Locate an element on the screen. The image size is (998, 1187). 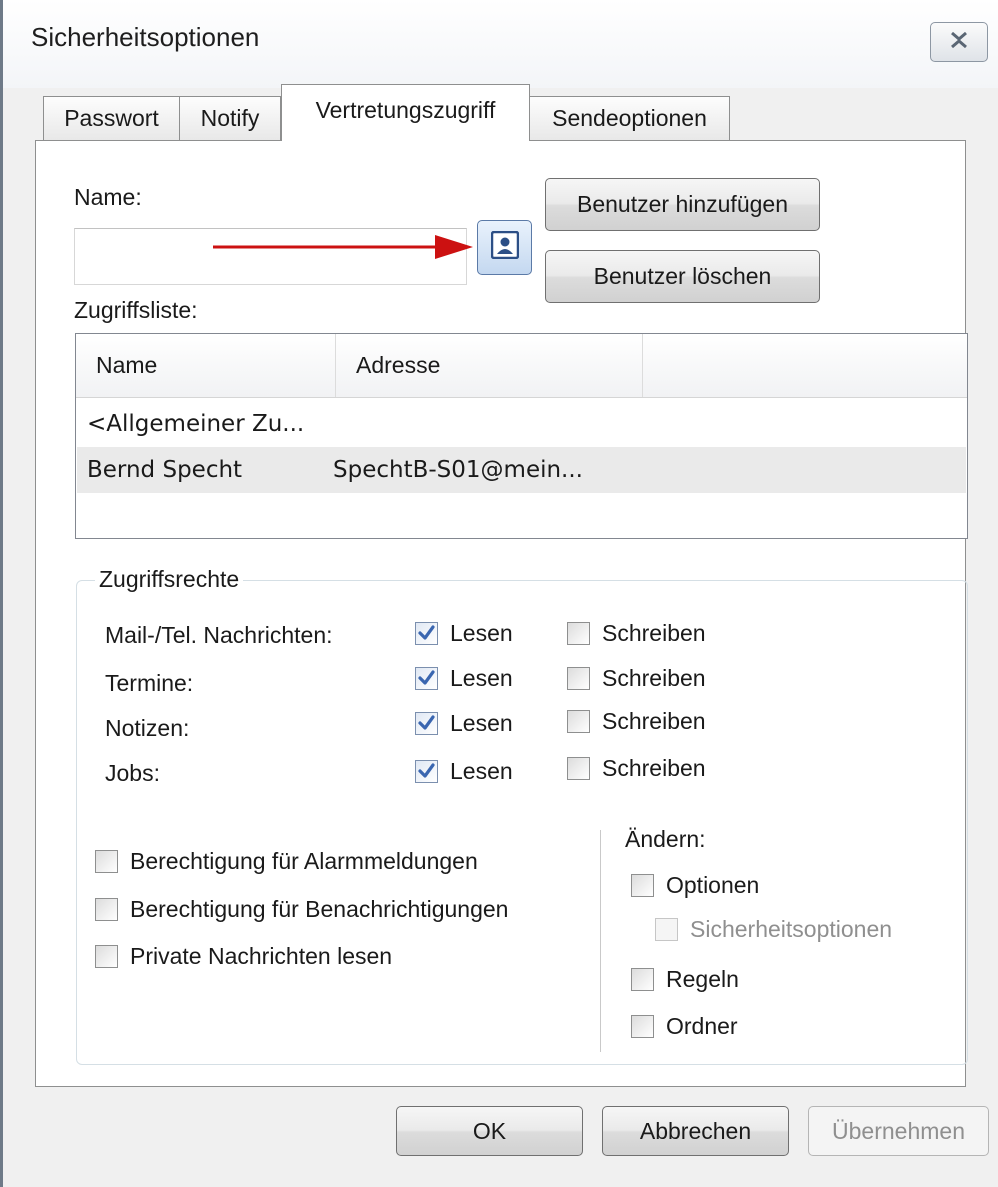
apply-label: Übernehmen is located at coordinates (898, 1130).